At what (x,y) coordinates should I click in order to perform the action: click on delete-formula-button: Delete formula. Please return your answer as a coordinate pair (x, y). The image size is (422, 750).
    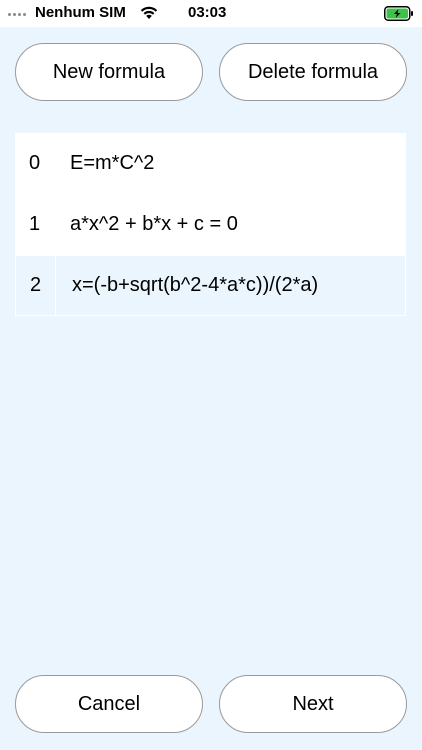
    Looking at the image, I should click on (313, 72).